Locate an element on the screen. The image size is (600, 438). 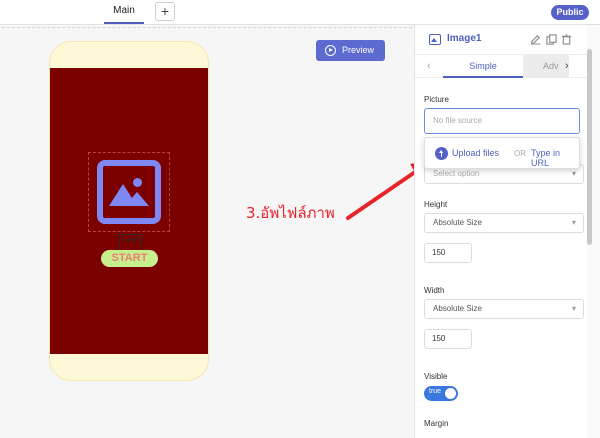
edit-icon is located at coordinates (535, 39).